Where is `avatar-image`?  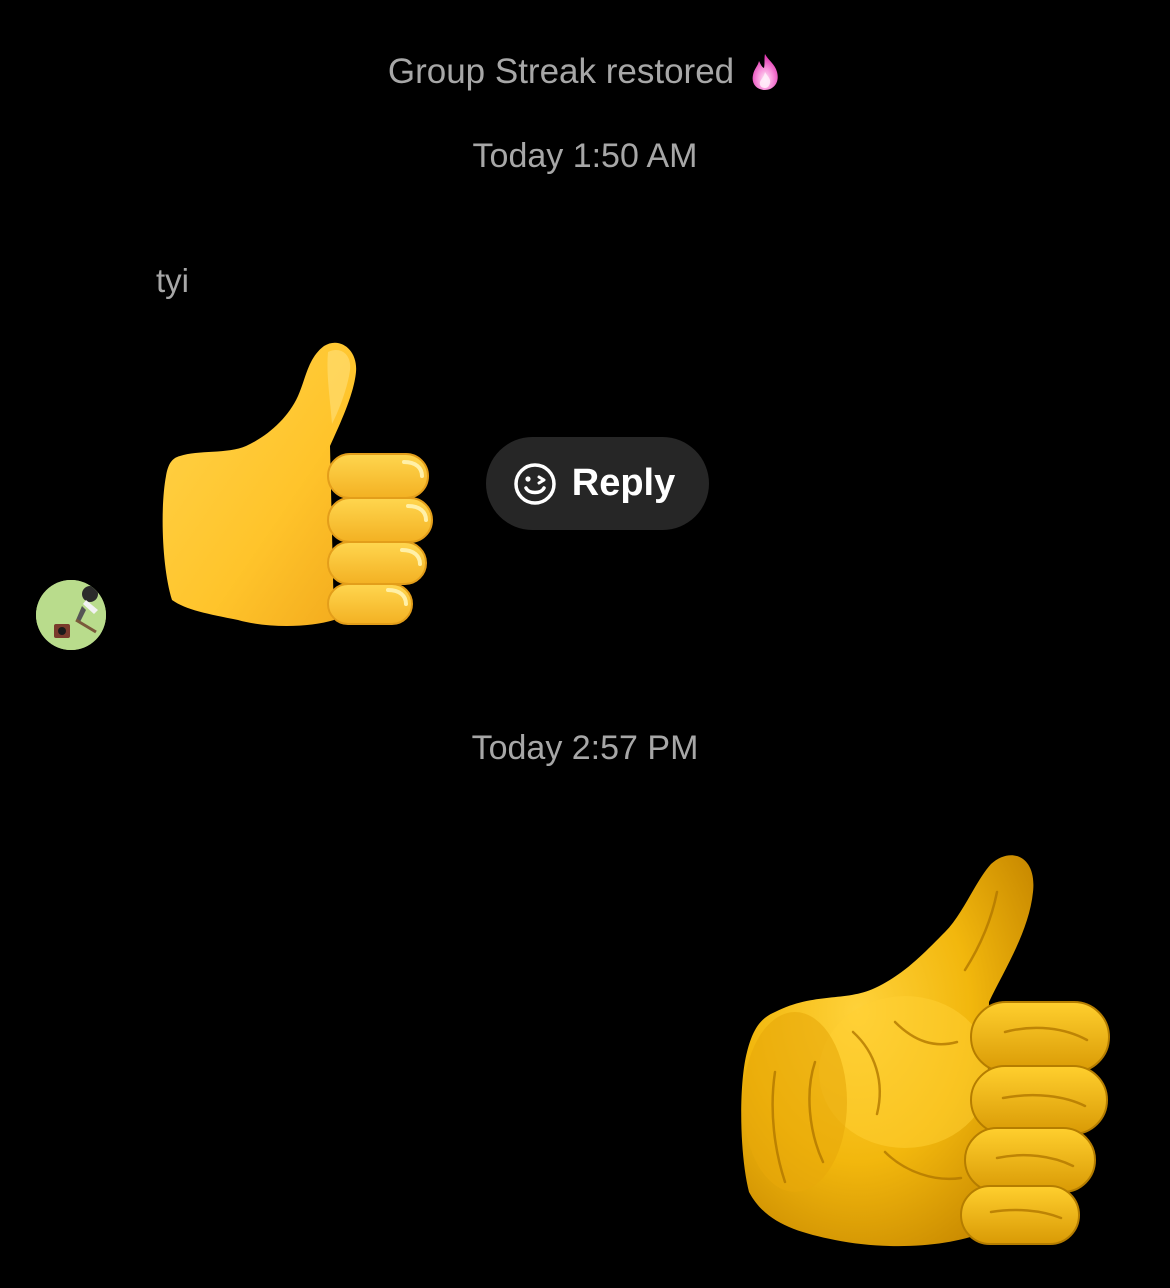 avatar-image is located at coordinates (71, 615).